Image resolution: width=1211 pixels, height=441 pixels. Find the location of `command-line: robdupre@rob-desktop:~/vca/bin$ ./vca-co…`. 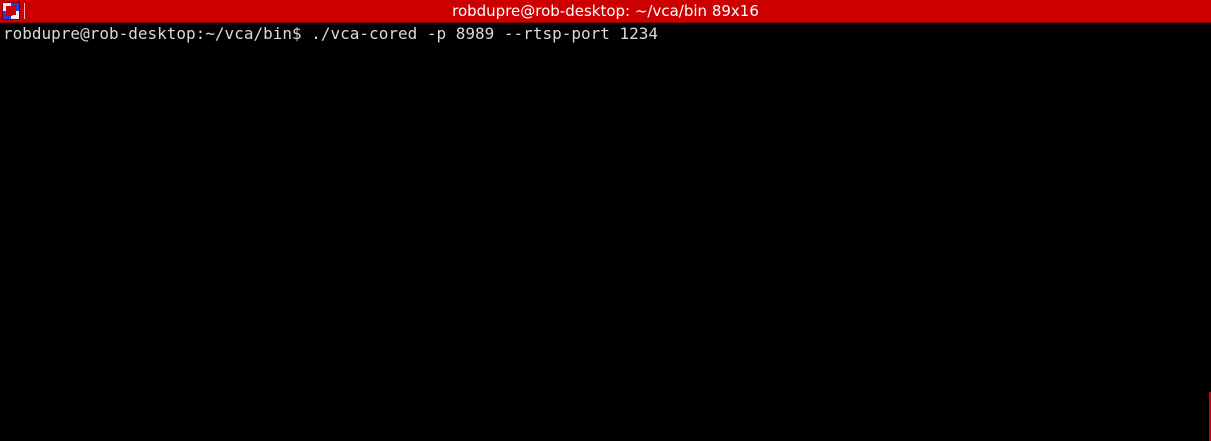

command-line: robdupre@rob-desktop:~/vca/bin$ ./vca-co… is located at coordinates (607, 34).